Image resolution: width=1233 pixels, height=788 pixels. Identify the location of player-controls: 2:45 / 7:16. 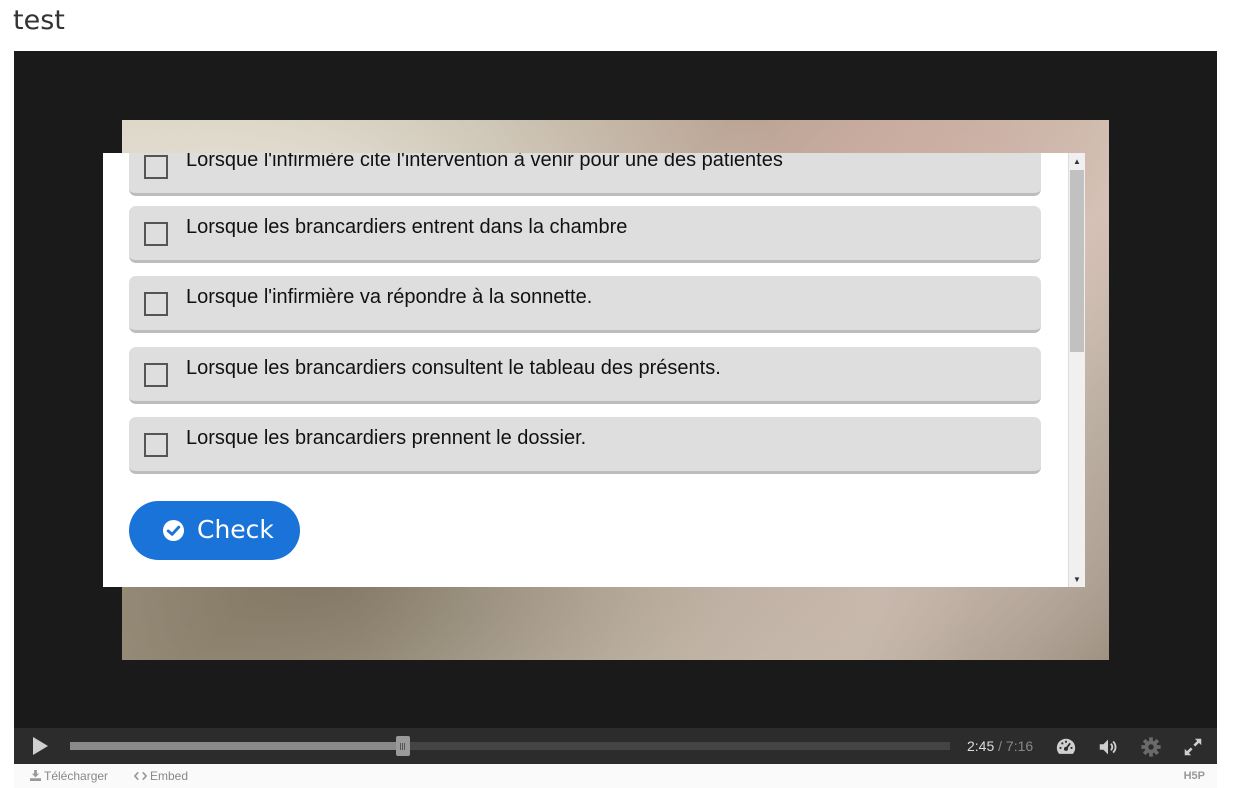
(615, 746).